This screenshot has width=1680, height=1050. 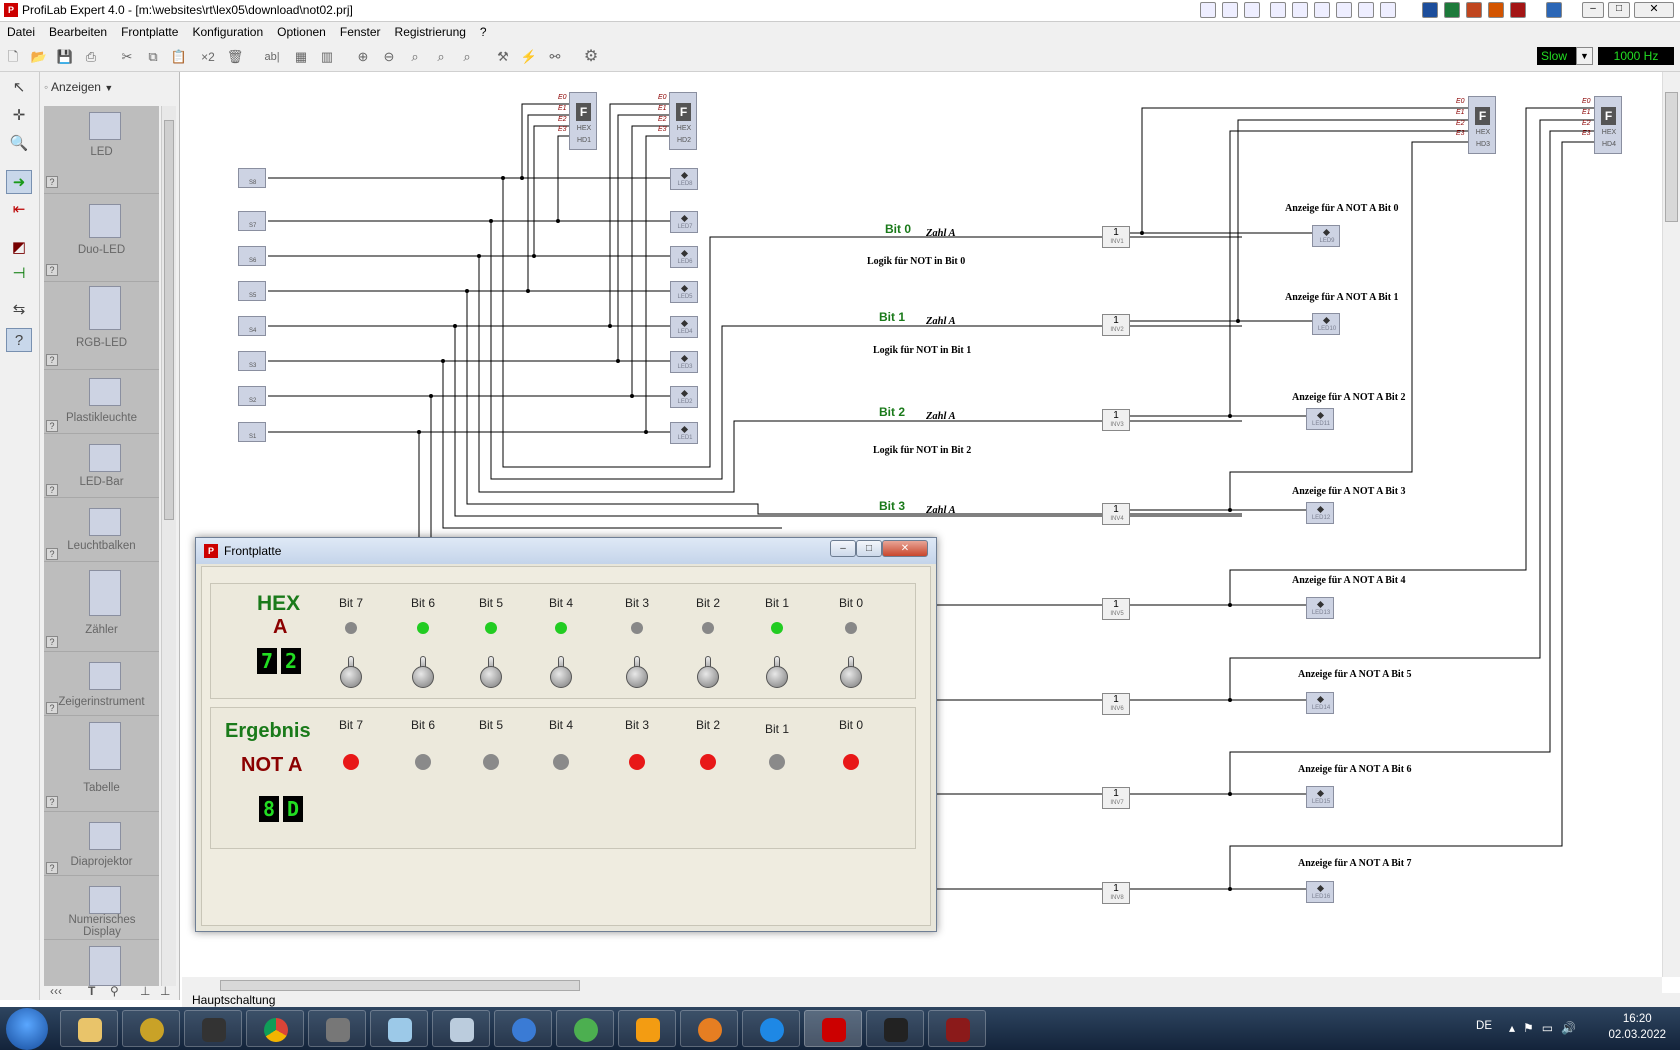 What do you see at coordinates (19, 274) in the screenshot?
I see `probe-icon: ⊣` at bounding box center [19, 274].